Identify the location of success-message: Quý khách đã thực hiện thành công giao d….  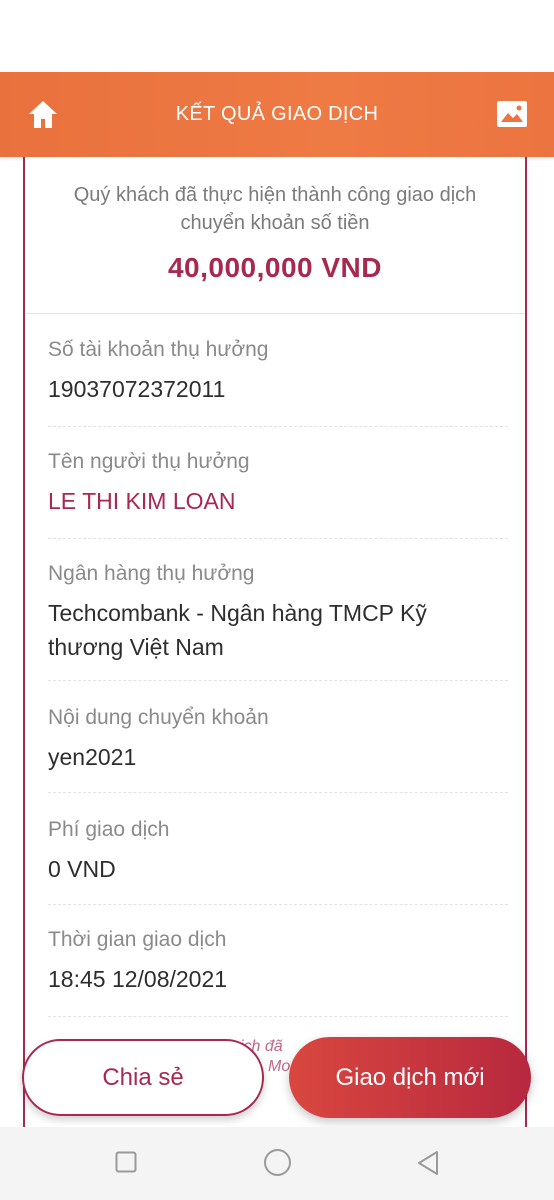
(275, 209).